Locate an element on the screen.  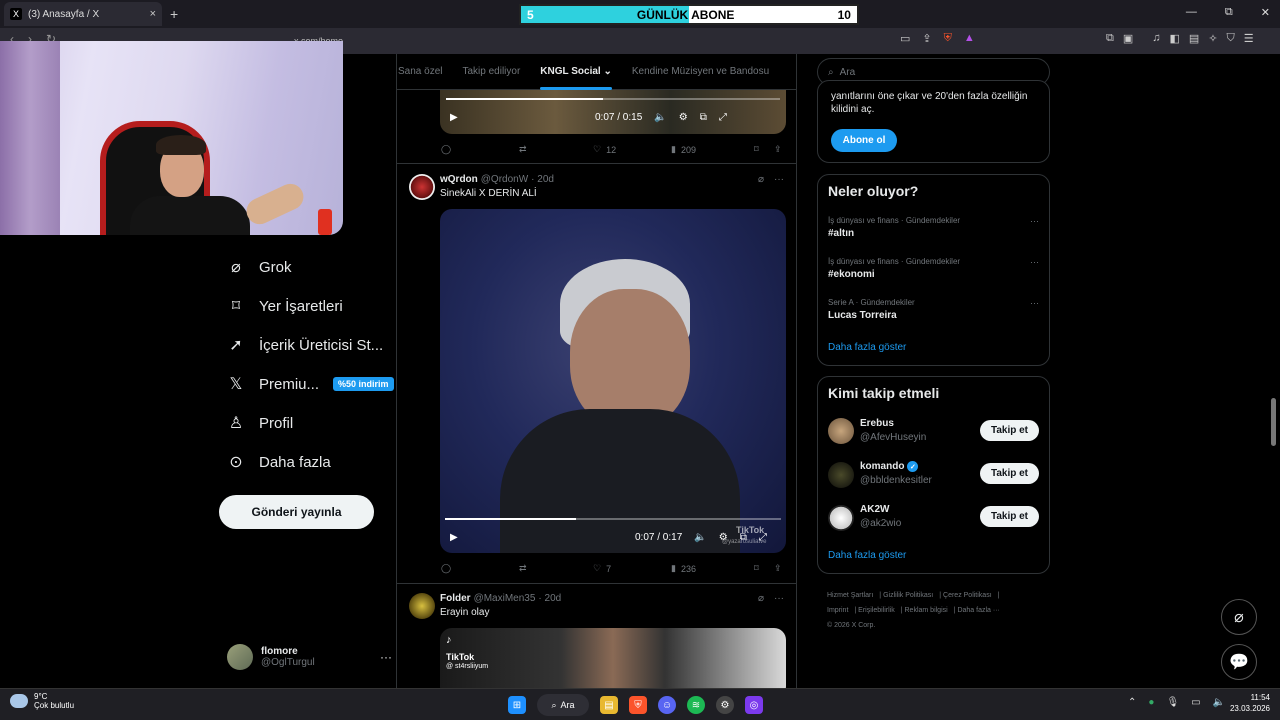
minimize-button: — is located at coordinates (1191, 12).